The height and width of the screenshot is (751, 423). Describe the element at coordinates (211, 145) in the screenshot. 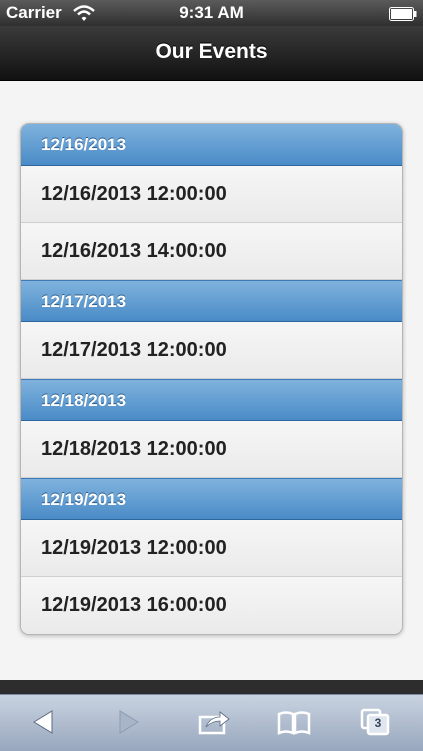

I see `date-divider: 12/16/2013` at that location.